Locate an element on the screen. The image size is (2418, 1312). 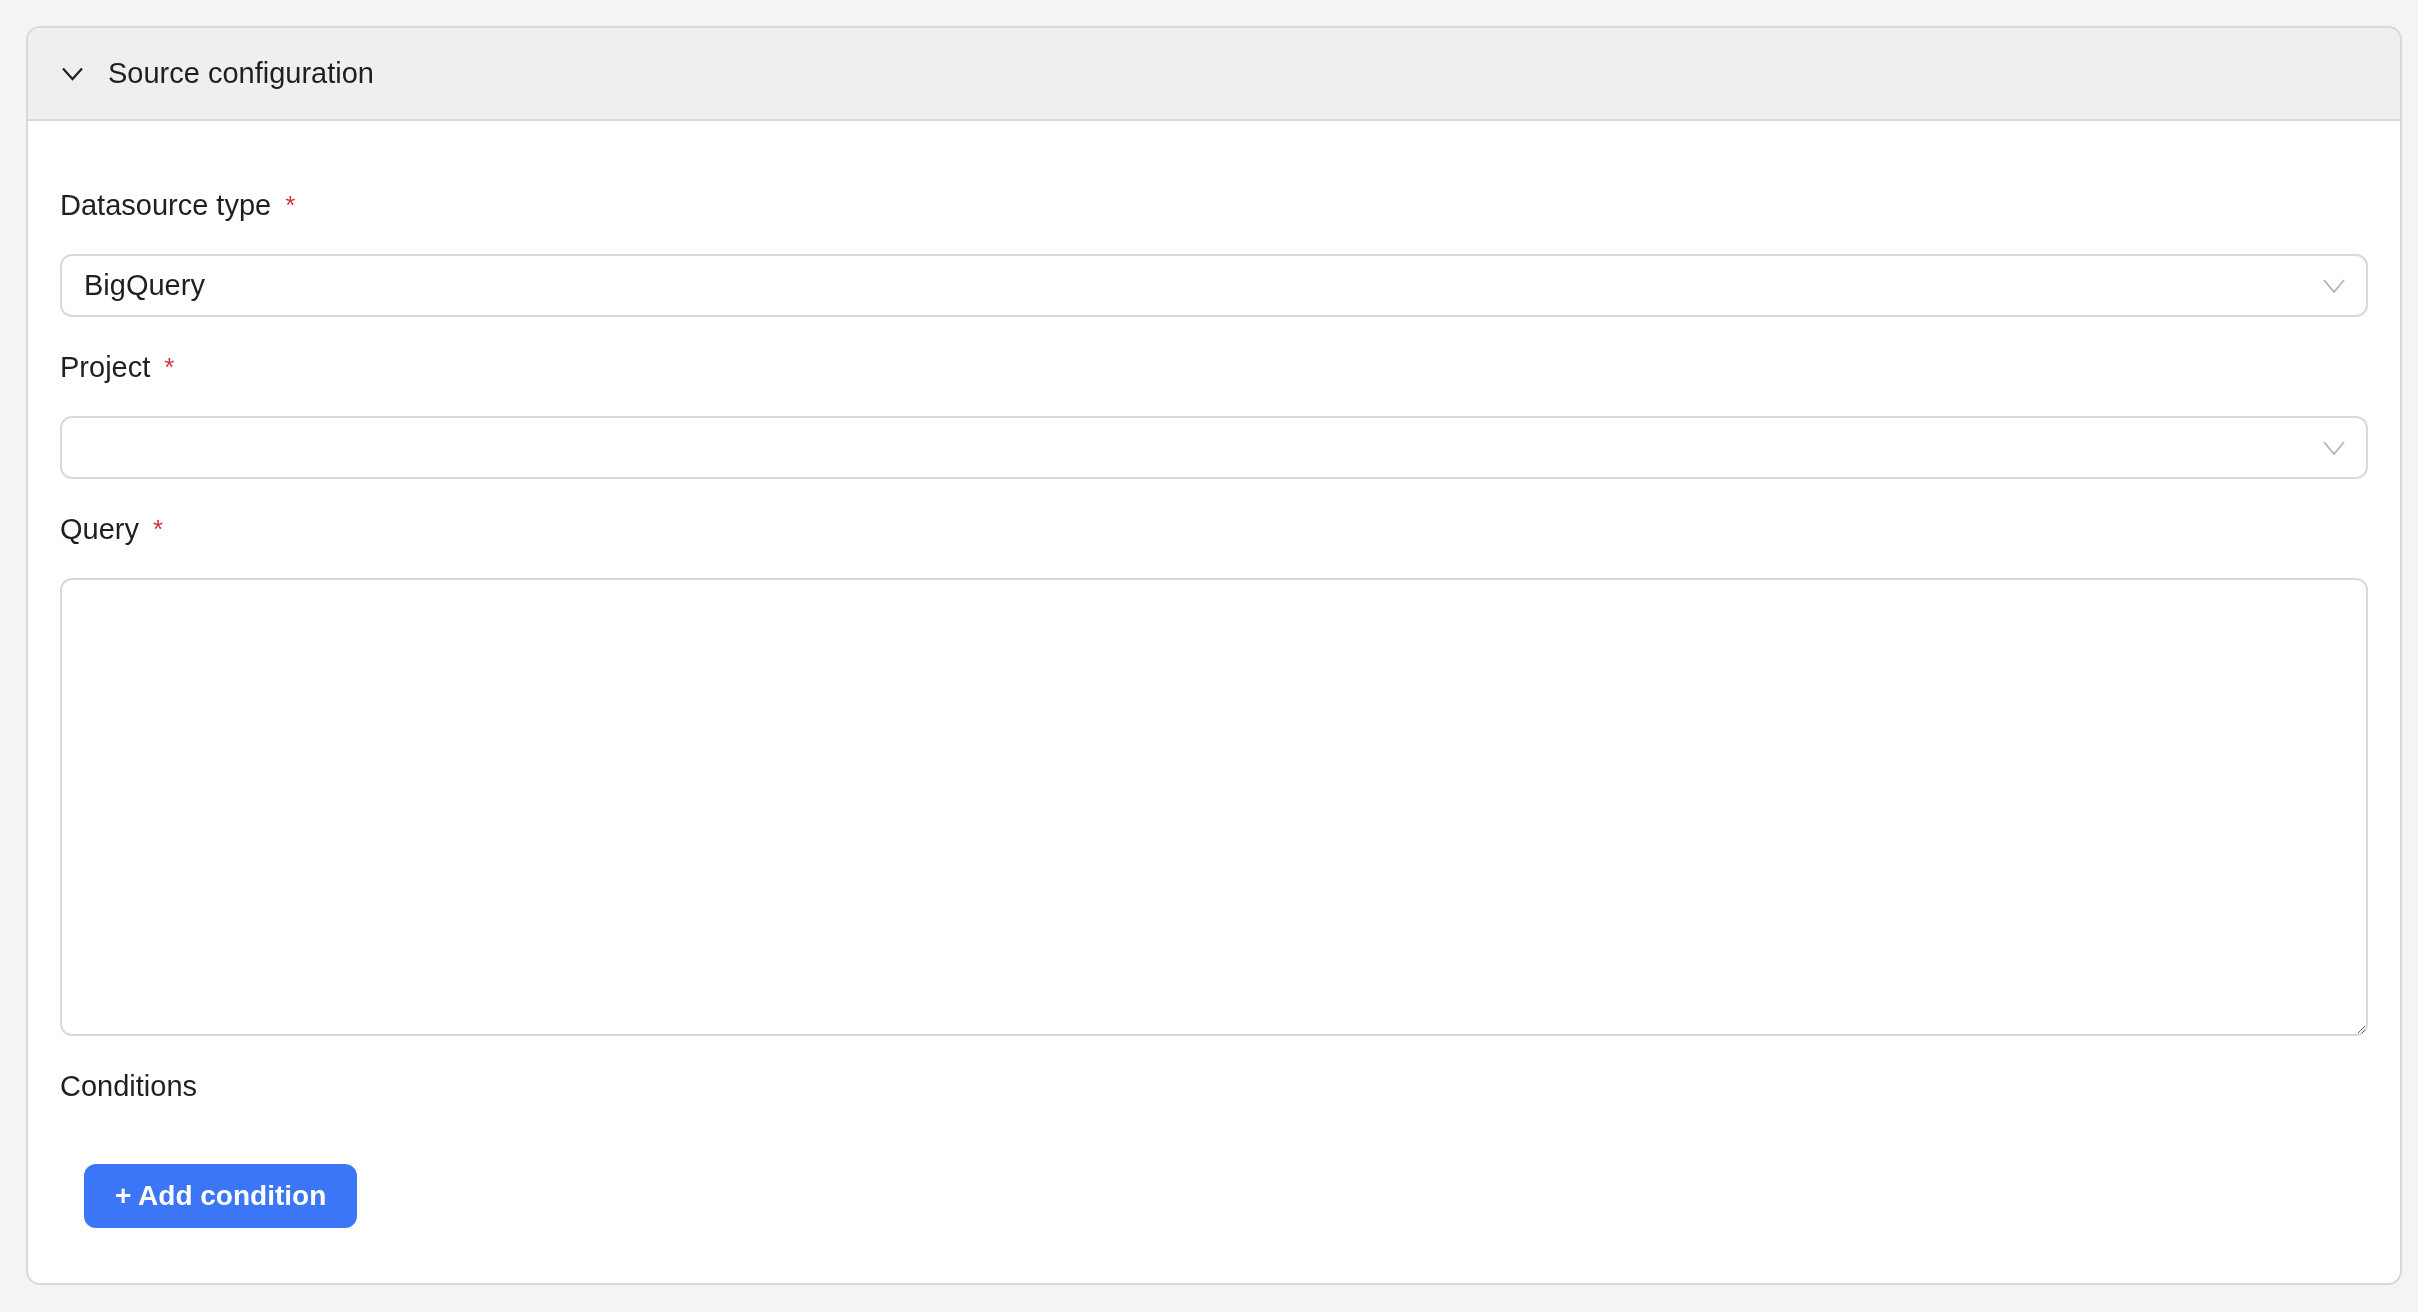
field-label: Project is located at coordinates (105, 367).